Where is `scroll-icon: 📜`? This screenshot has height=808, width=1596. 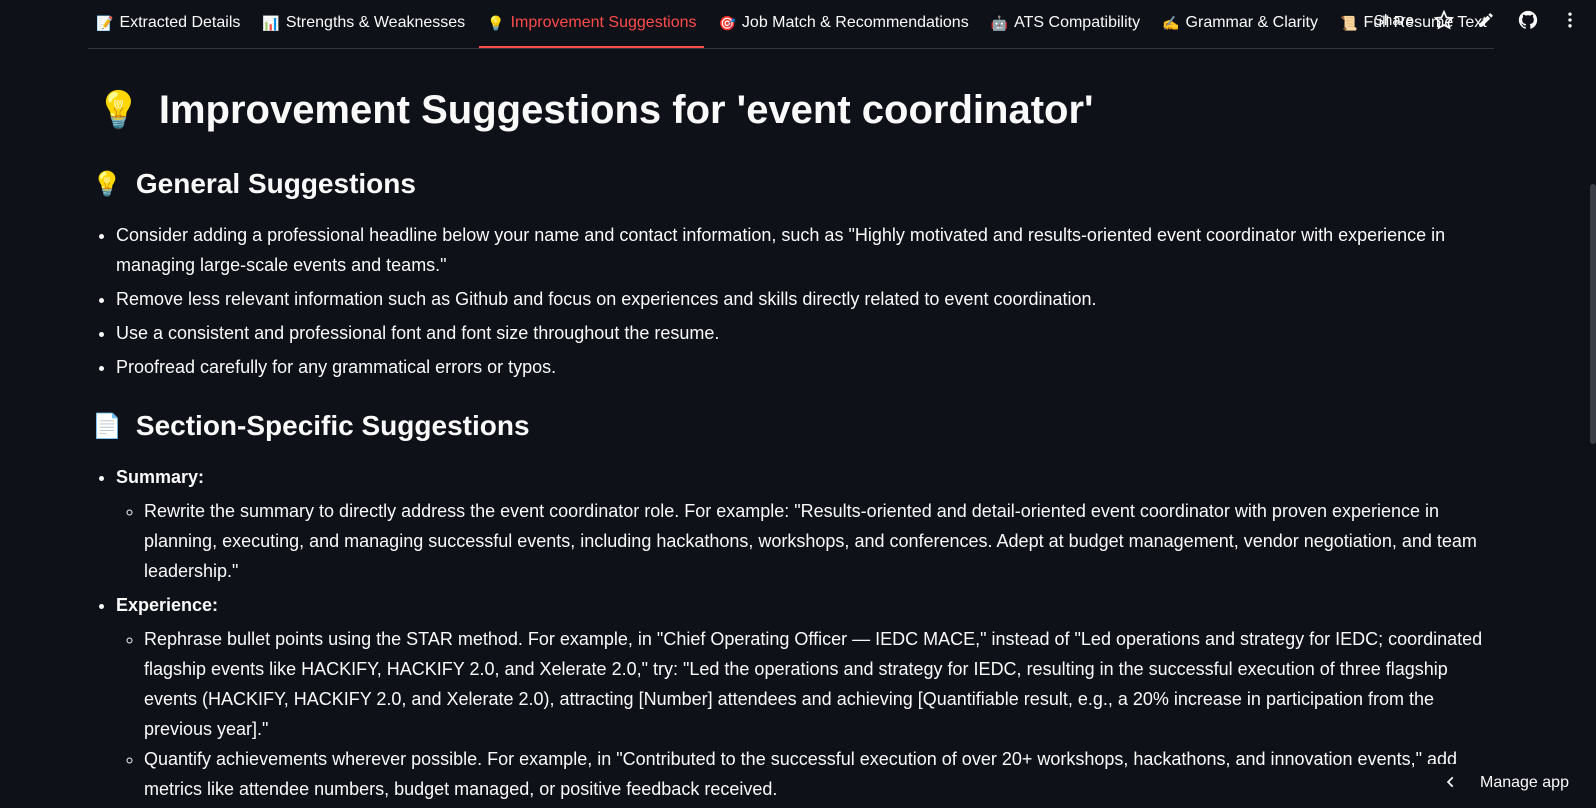 scroll-icon: 📜 is located at coordinates (1348, 23).